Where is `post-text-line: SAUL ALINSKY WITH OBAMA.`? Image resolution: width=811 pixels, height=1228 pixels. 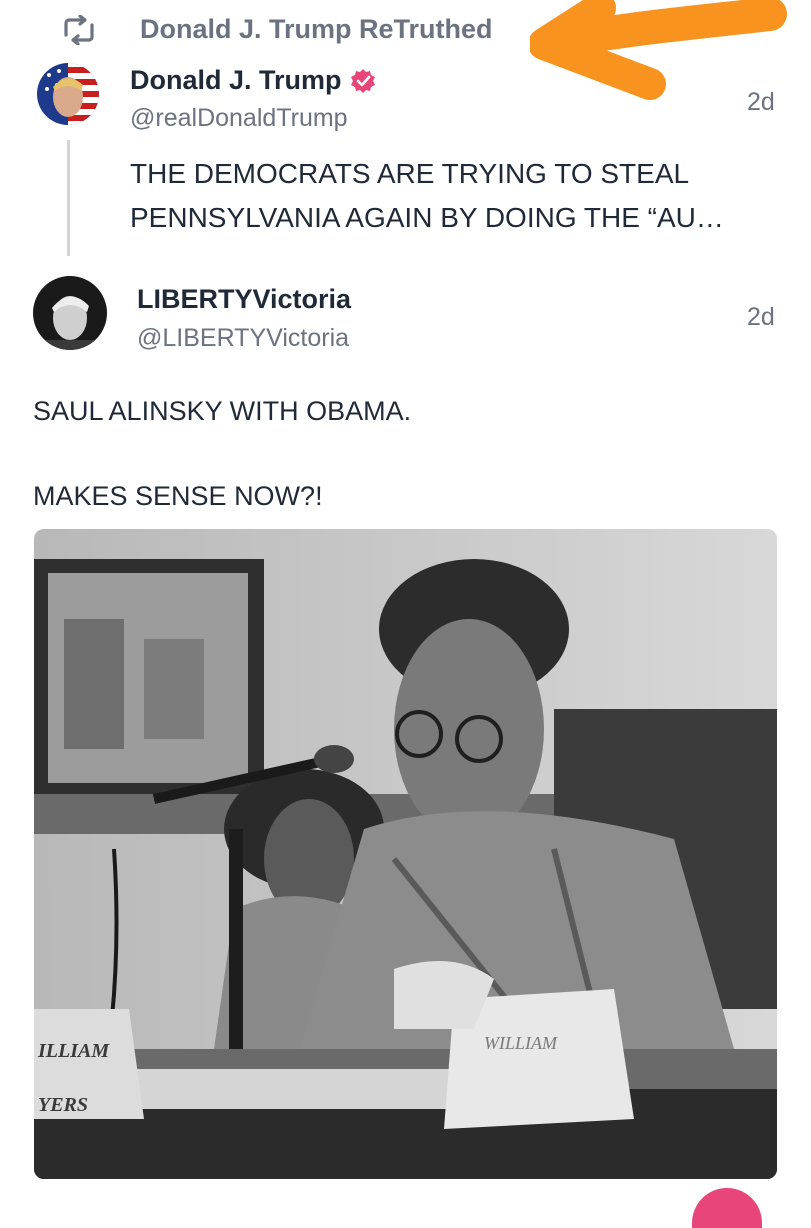
post-text-line: SAUL ALINSKY WITH OBAMA. is located at coordinates (222, 411).